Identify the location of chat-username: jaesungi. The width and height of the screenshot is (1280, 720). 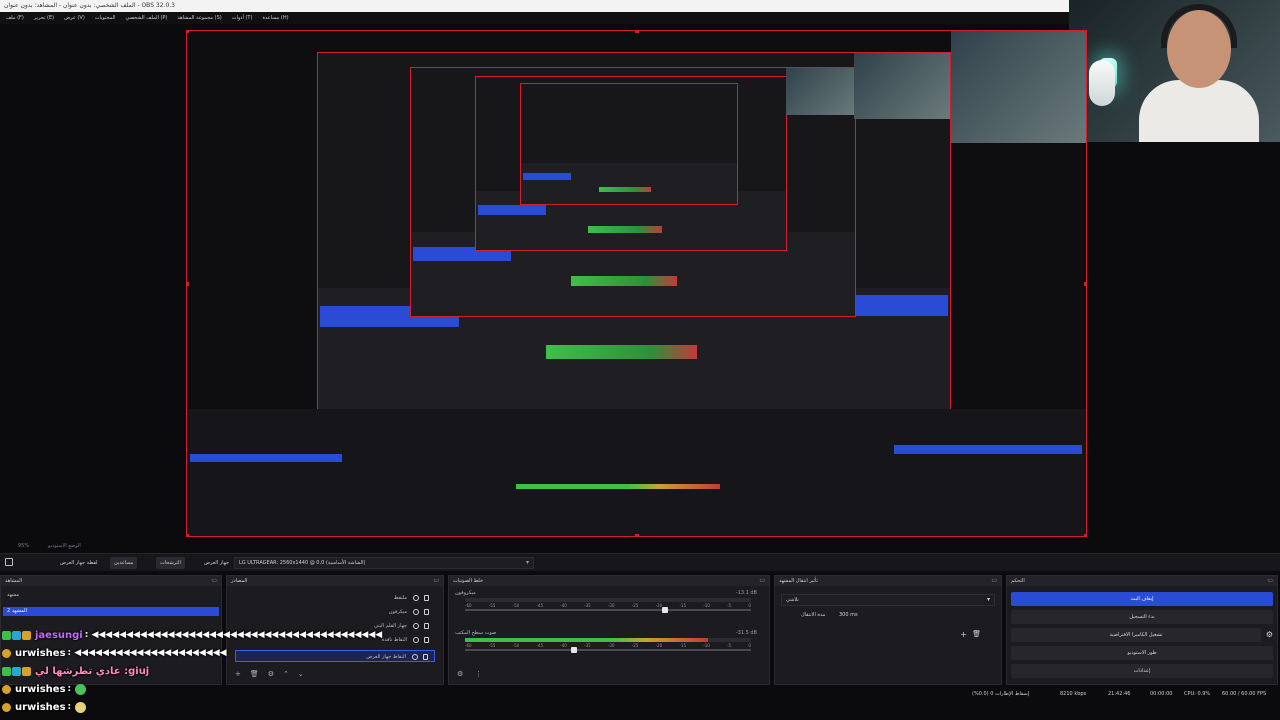
(59, 635).